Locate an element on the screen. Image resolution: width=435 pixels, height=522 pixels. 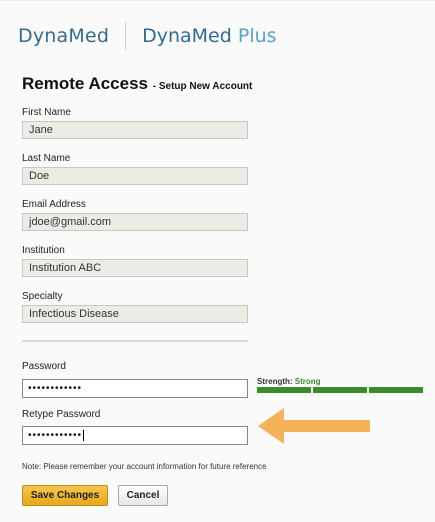
logo-separator is located at coordinates (126, 36).